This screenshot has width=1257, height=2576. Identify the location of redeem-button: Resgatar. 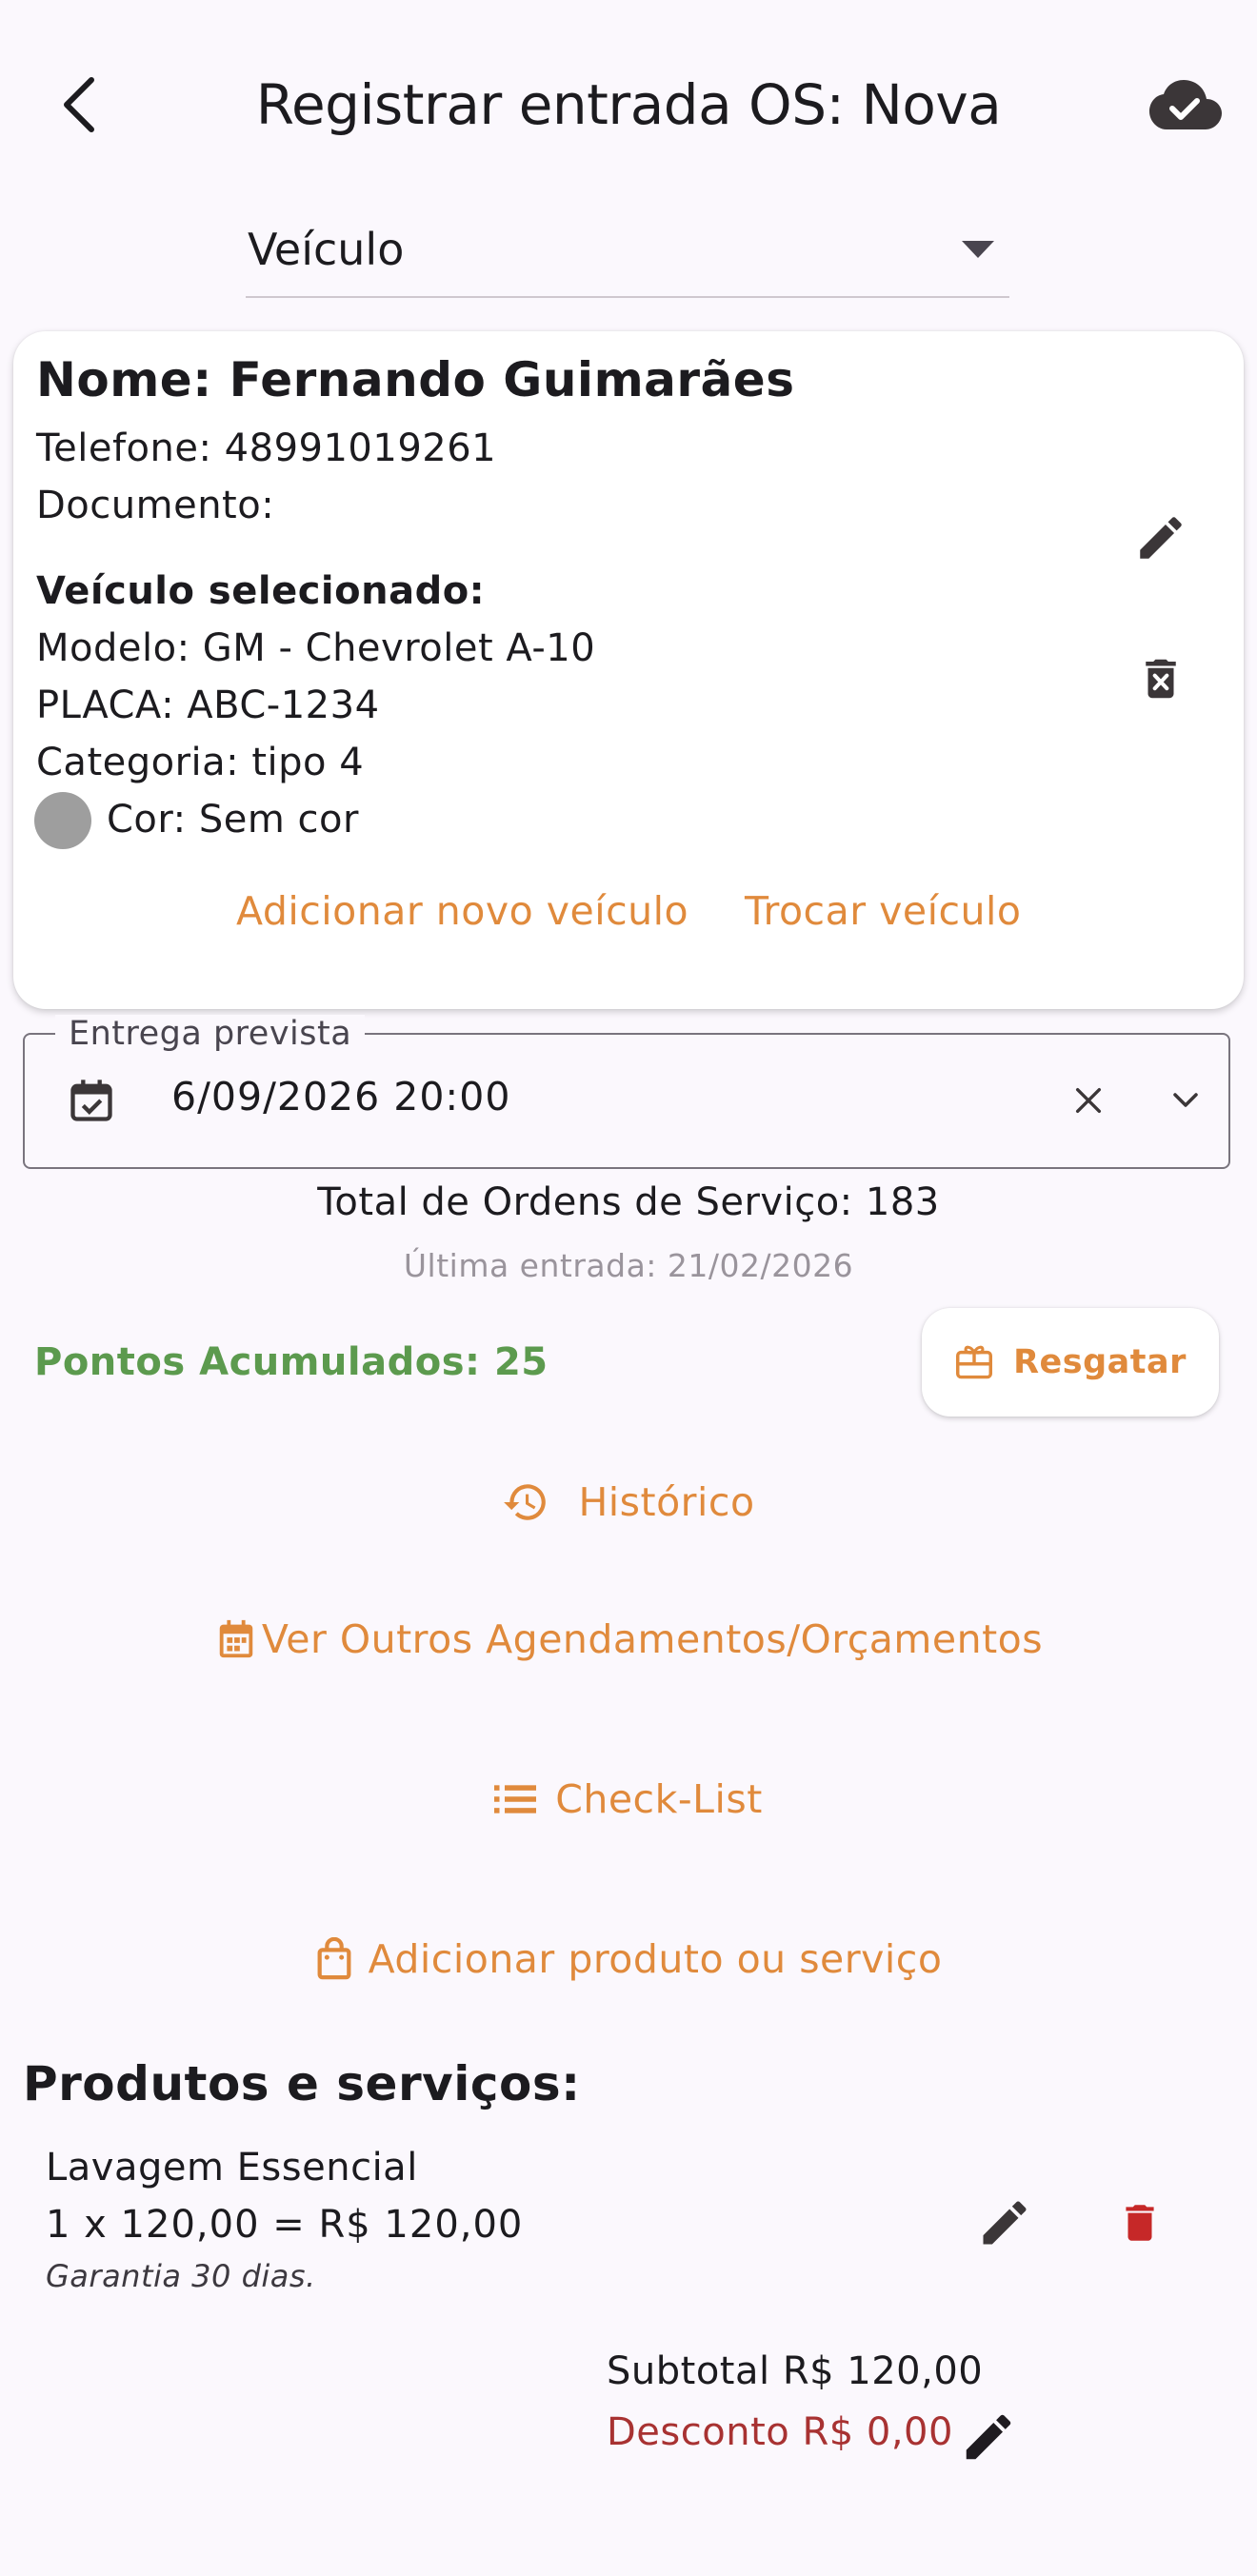
(1070, 1362).